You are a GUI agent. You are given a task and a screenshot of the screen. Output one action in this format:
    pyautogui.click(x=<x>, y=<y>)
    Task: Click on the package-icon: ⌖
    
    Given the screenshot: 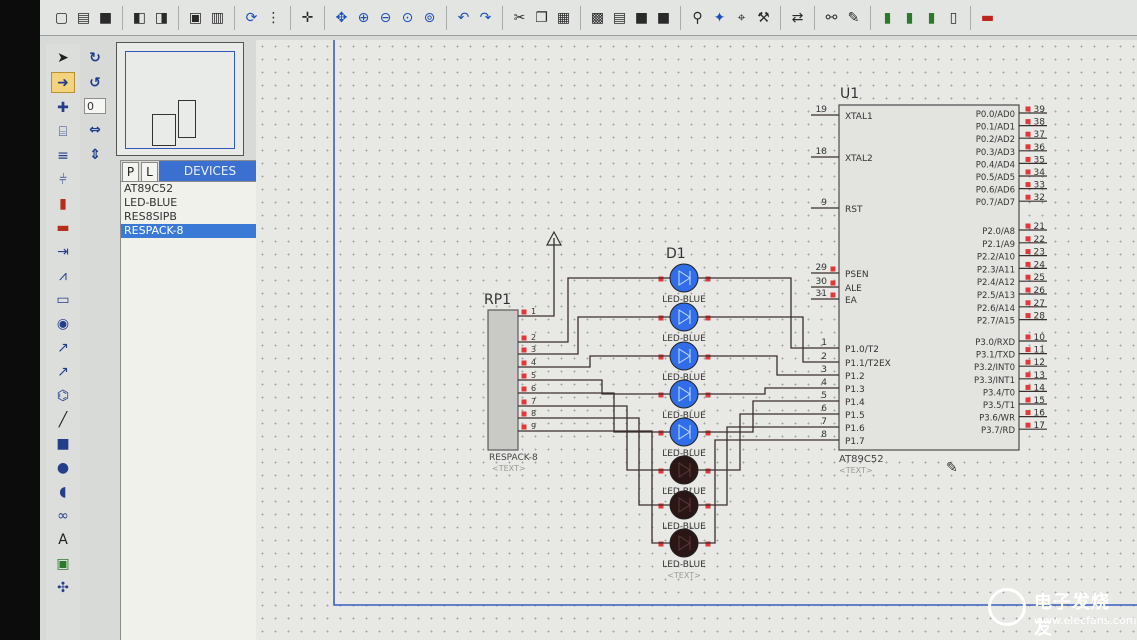 What is the action you would take?
    pyautogui.click(x=741, y=17)
    